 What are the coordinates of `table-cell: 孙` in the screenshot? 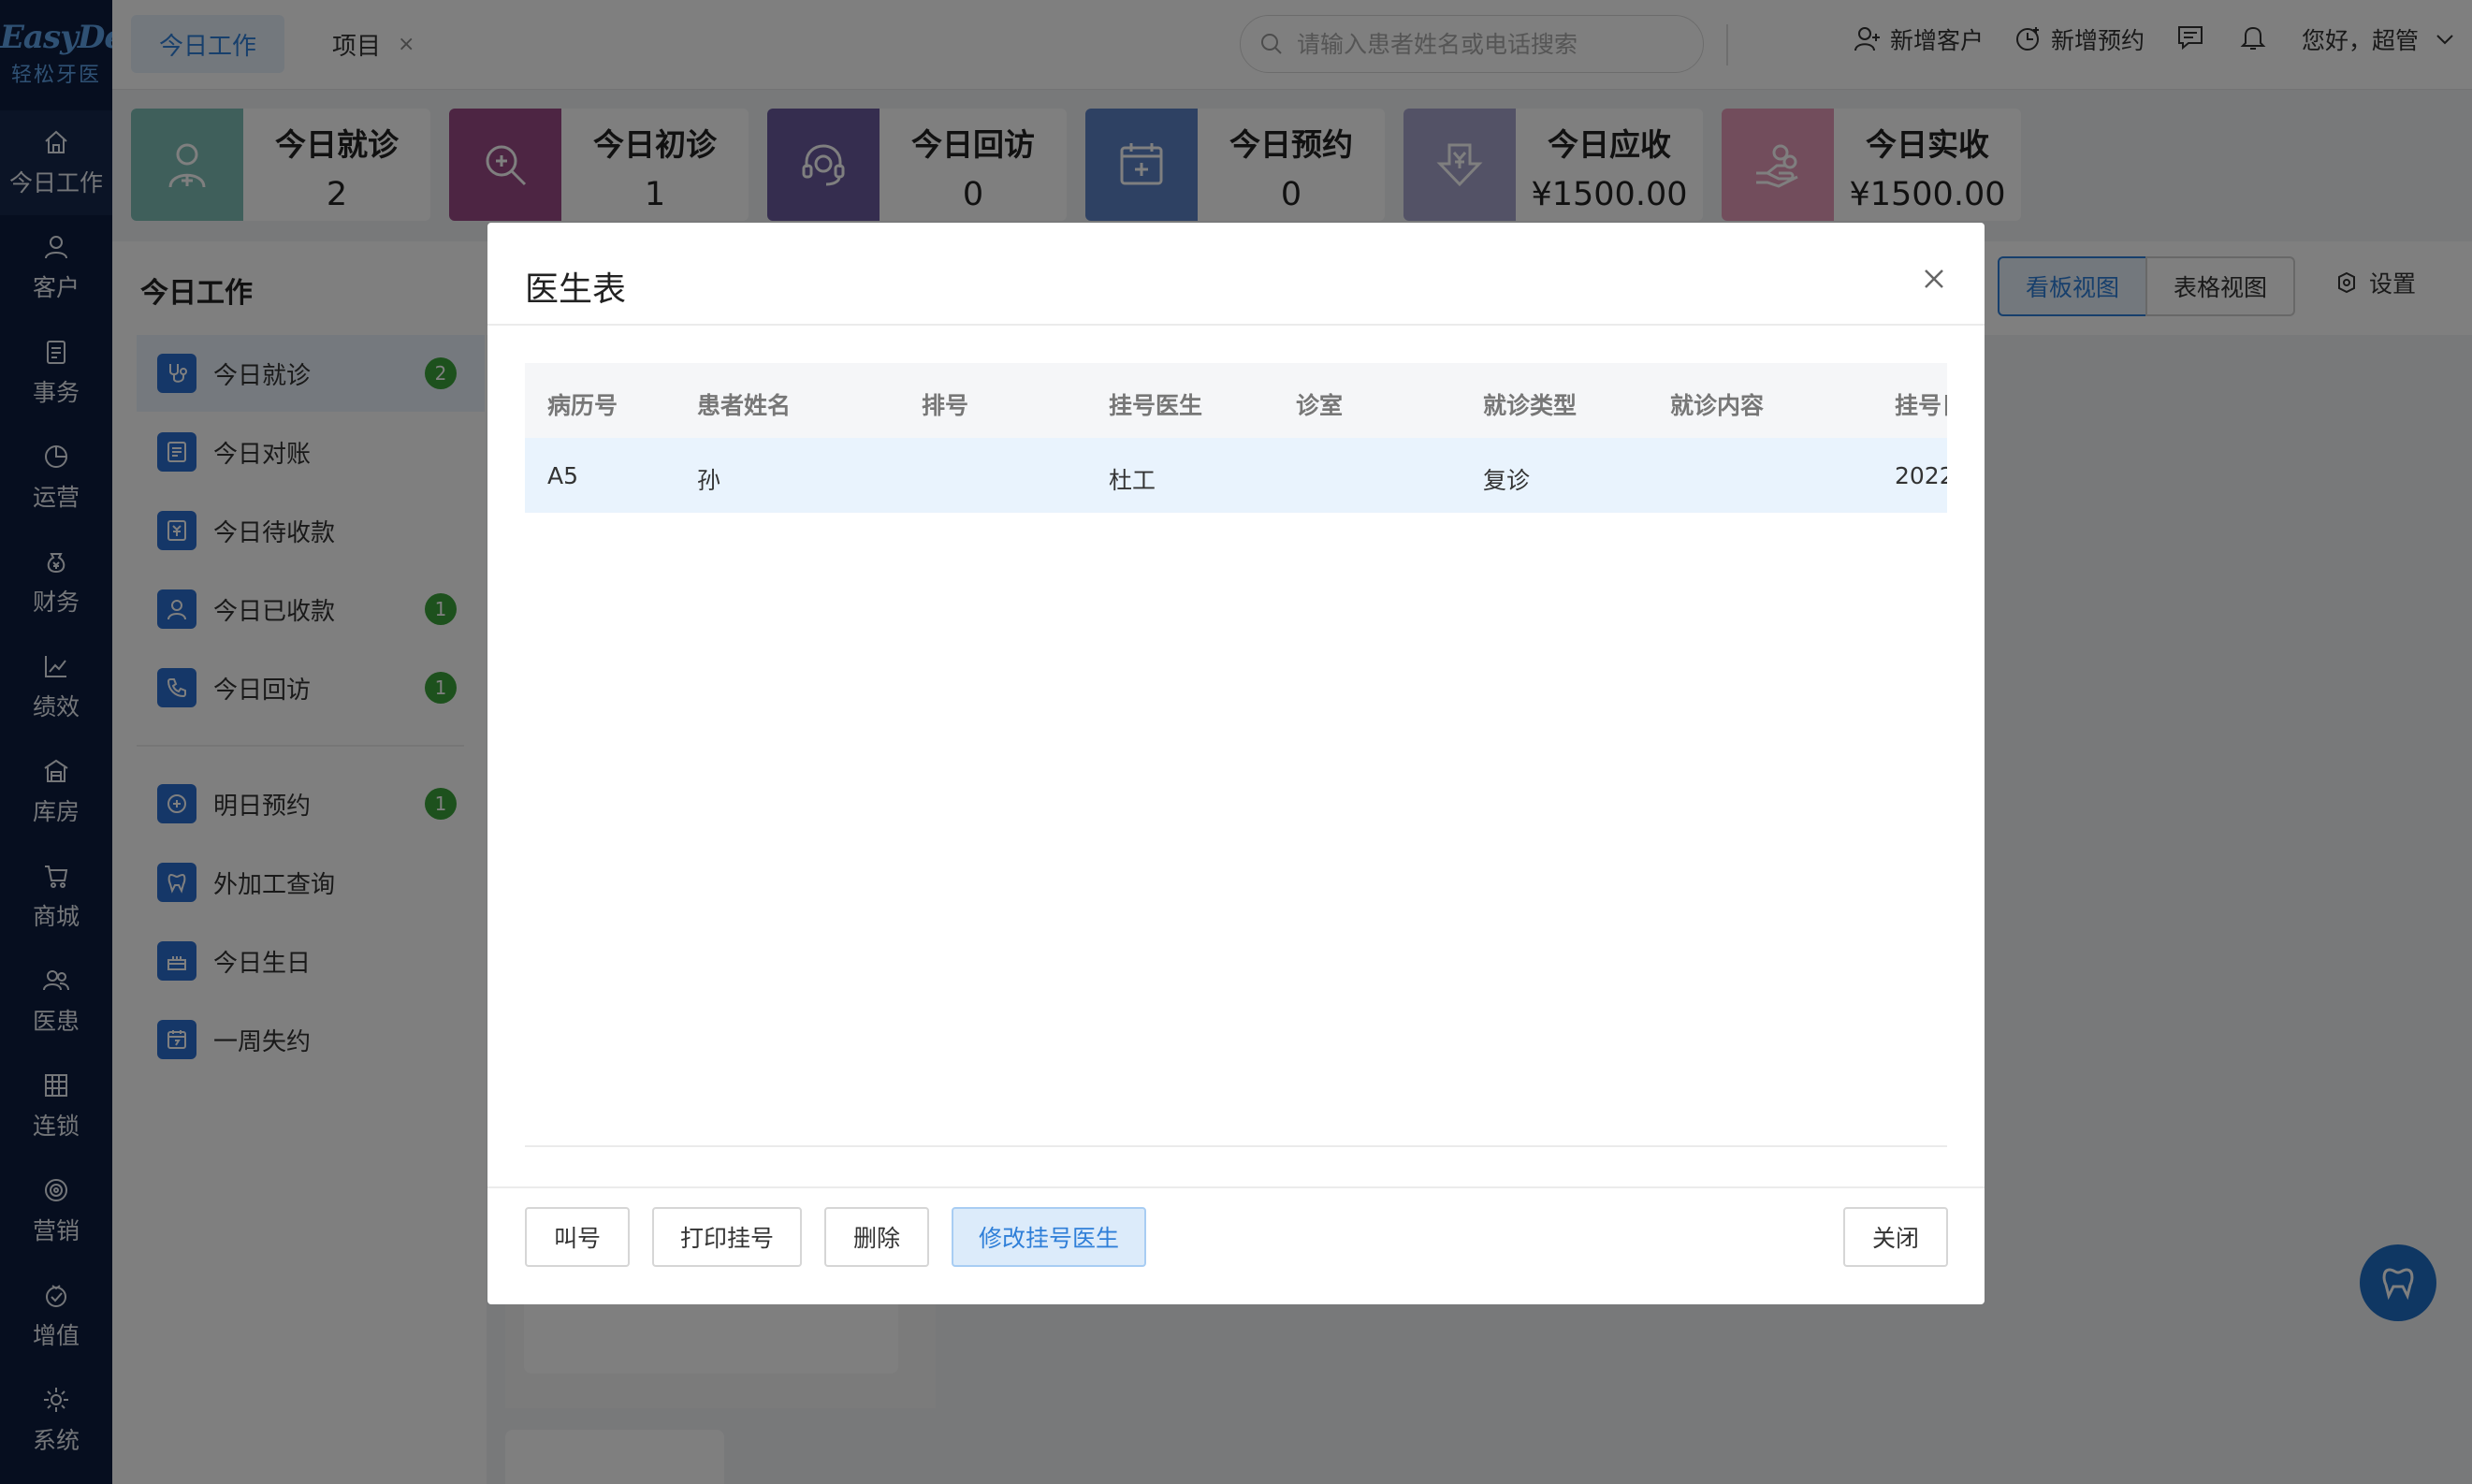 It's located at (709, 480).